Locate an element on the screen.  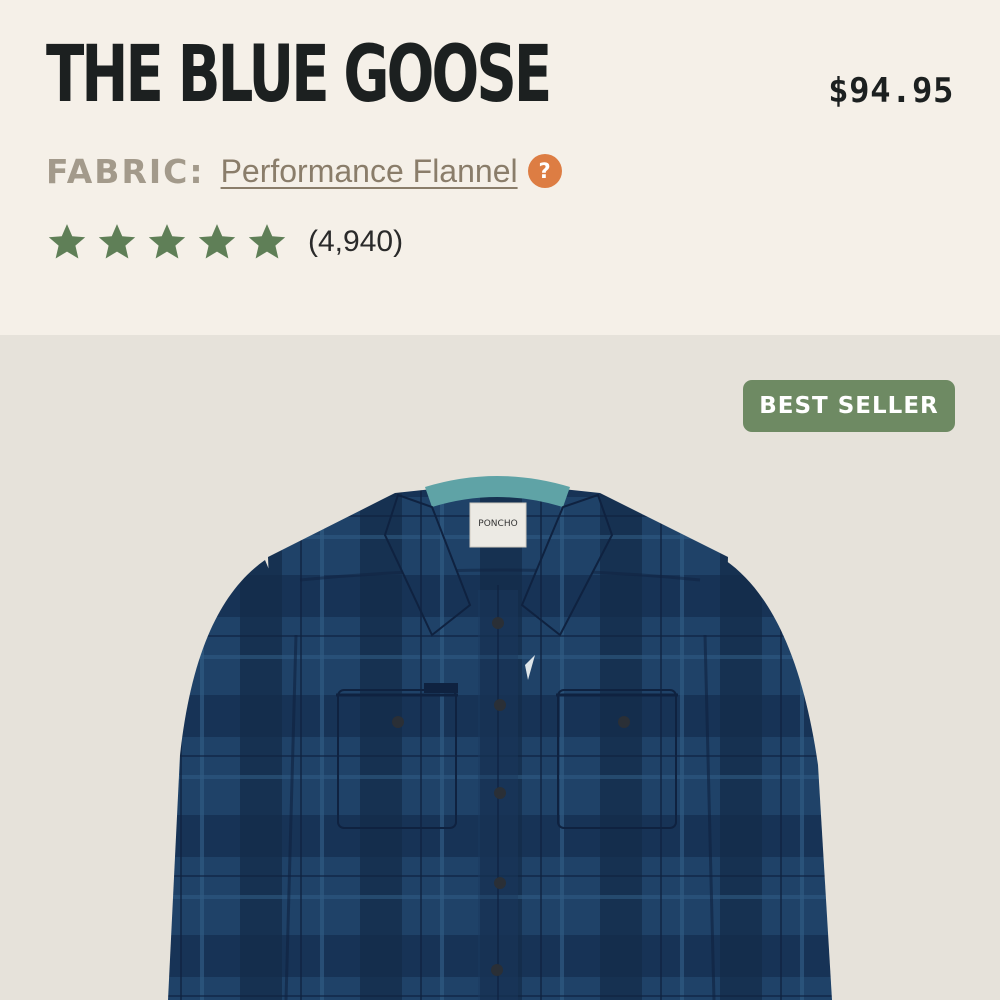
brand-tag-text: PONCHO is located at coordinates (497, 524).